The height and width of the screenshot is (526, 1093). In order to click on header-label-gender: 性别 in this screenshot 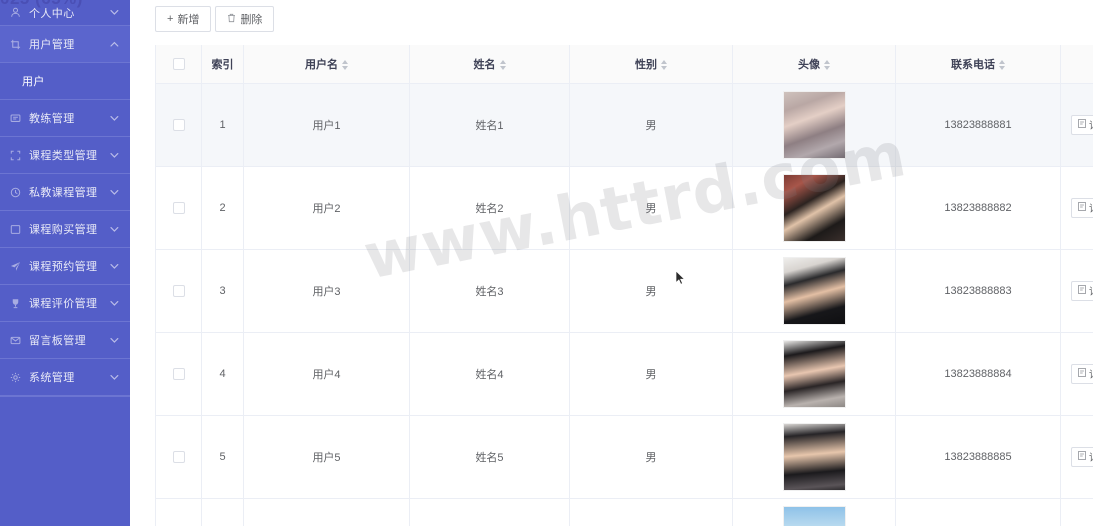, I will do `click(646, 64)`.